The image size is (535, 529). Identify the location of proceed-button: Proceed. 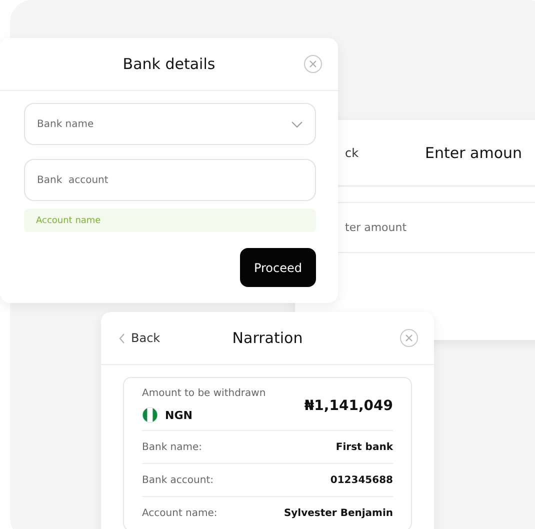
(278, 267).